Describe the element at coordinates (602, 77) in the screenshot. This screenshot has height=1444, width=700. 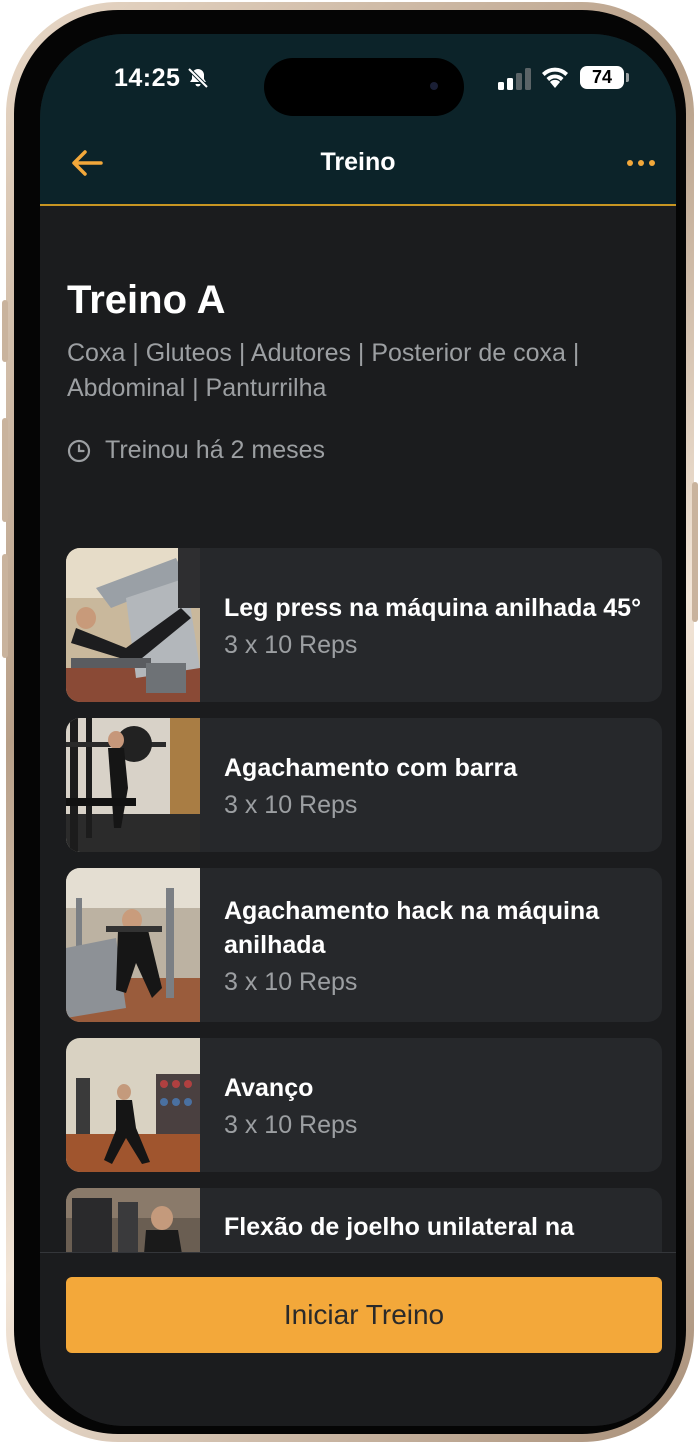
I see `battery-indicator: 74` at that location.